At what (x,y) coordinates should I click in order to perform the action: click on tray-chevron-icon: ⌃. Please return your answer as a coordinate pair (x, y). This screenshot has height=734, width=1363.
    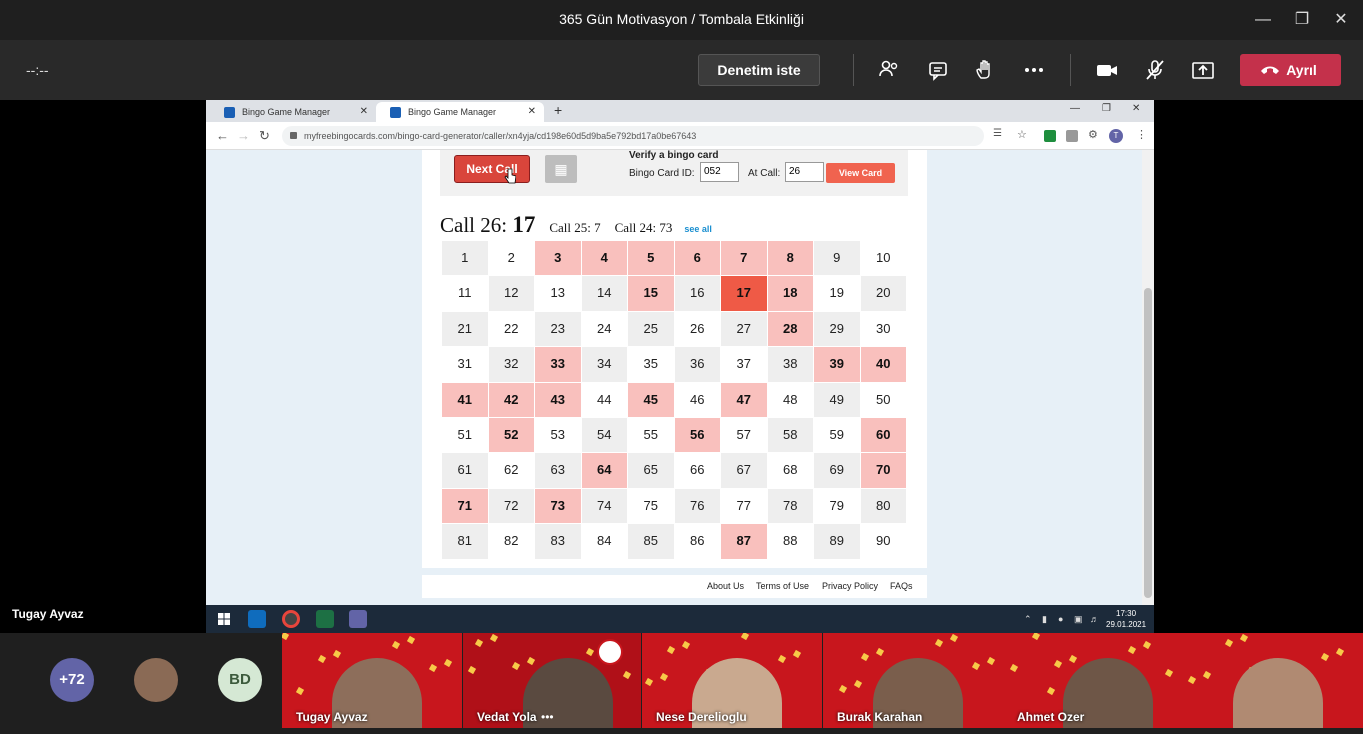
    Looking at the image, I should click on (1028, 619).